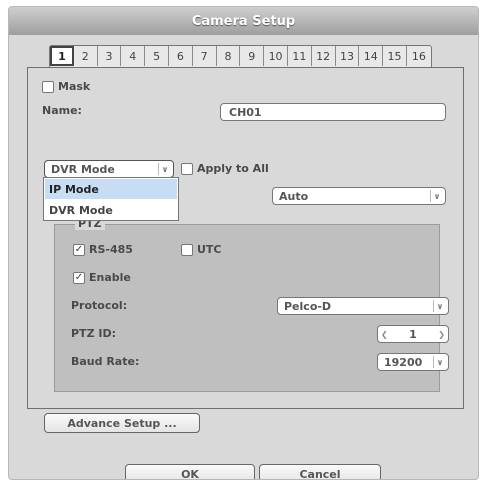  I want to click on enable-label: Enable, so click(110, 277).